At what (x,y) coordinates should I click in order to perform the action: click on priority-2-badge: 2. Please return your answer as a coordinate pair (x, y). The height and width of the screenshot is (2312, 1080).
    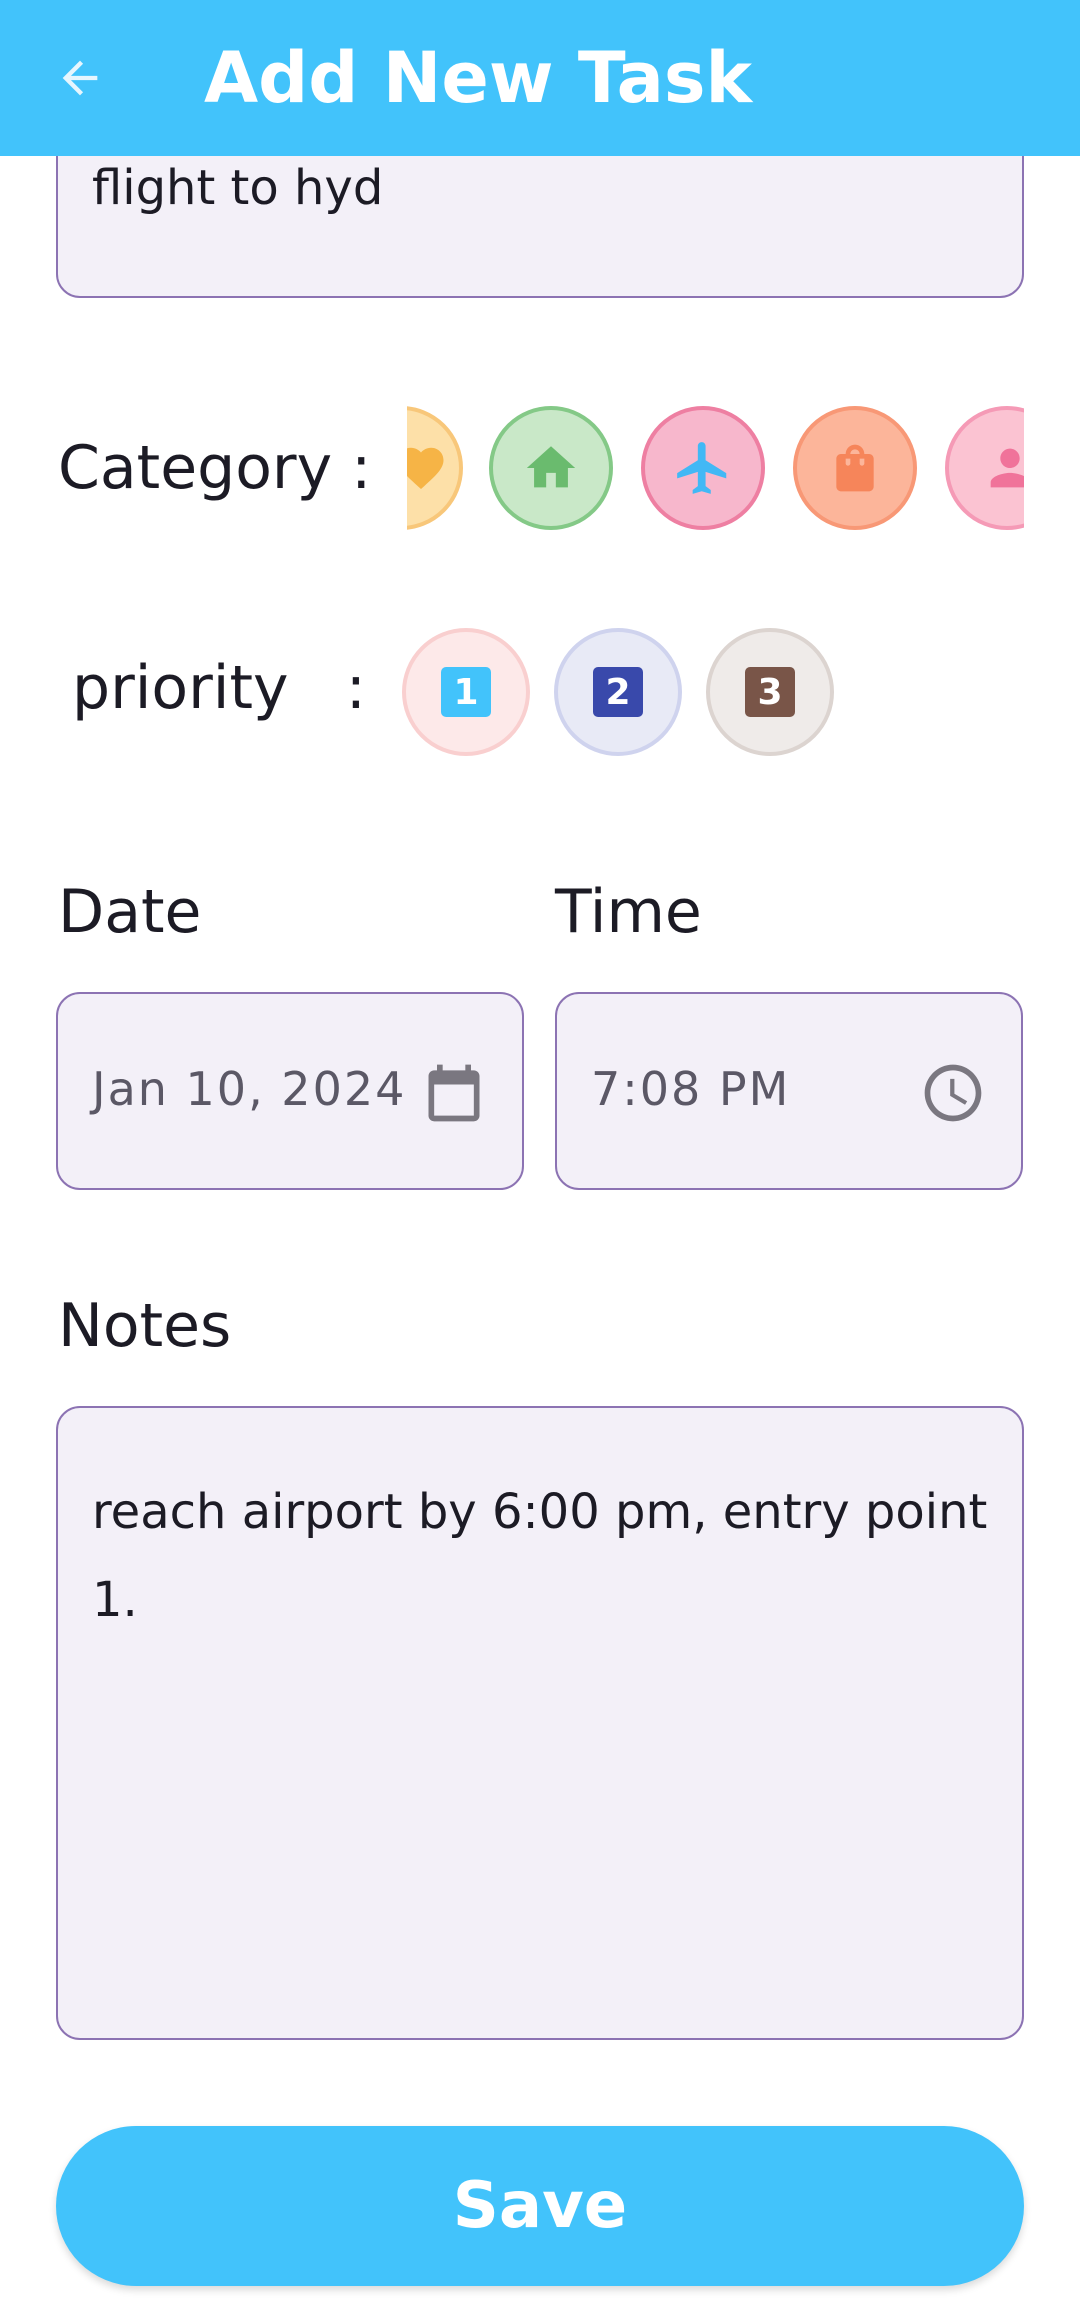
    Looking at the image, I should click on (618, 692).